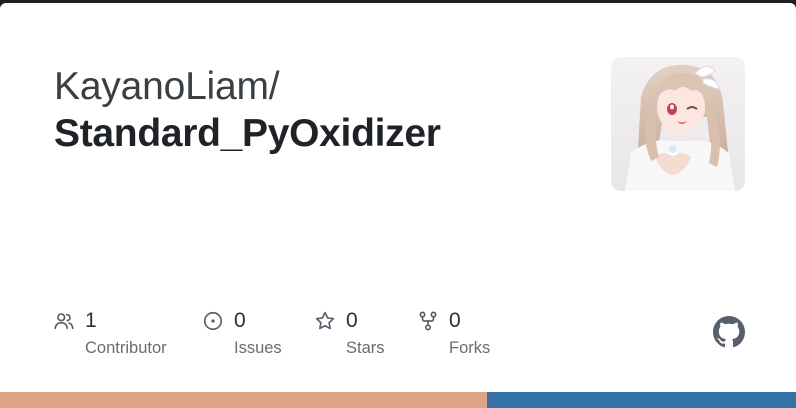 Image resolution: width=796 pixels, height=408 pixels. What do you see at coordinates (729, 332) in the screenshot?
I see `github-mark-icon` at bounding box center [729, 332].